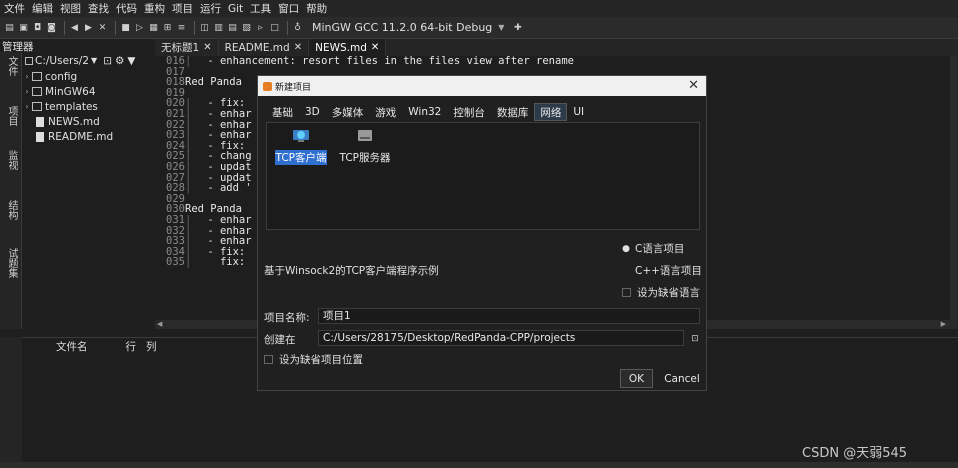  What do you see at coordinates (126, 8) in the screenshot?
I see `menu-code: 代码` at bounding box center [126, 8].